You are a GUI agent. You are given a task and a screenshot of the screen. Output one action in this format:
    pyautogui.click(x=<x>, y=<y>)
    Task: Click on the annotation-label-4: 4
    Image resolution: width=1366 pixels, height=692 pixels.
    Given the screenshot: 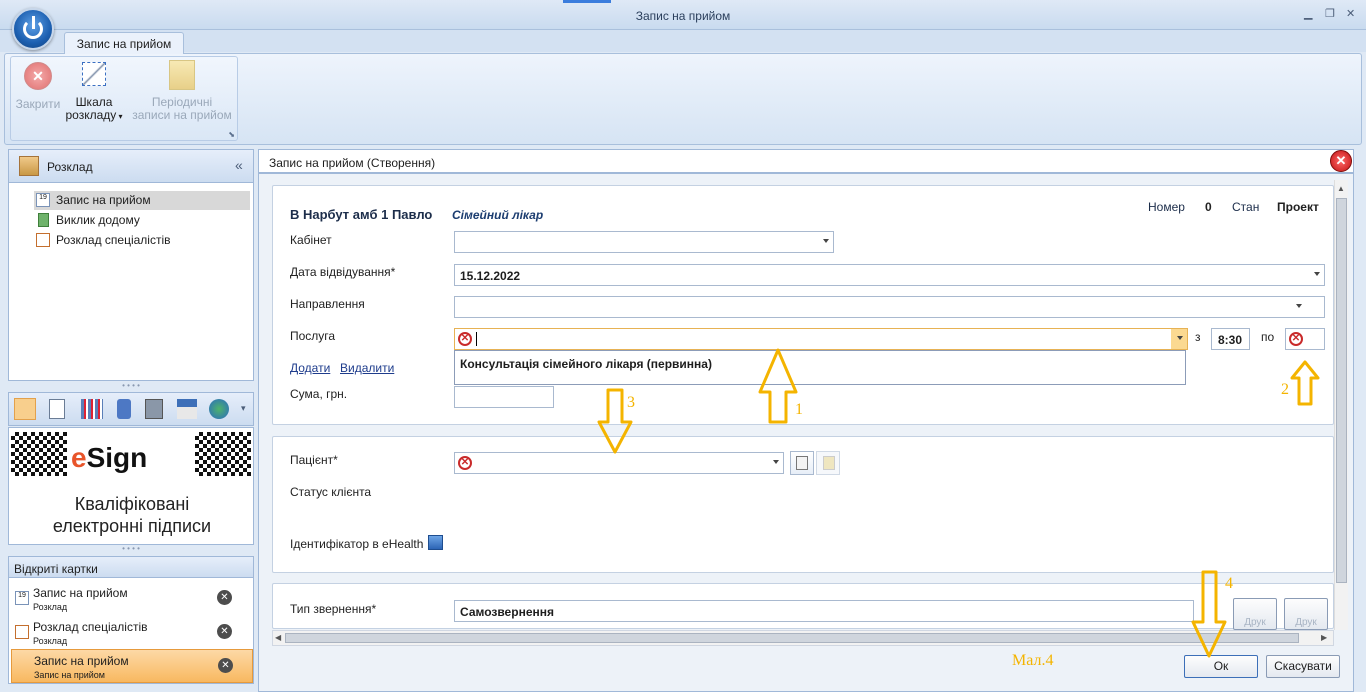 What is the action you would take?
    pyautogui.click(x=1229, y=583)
    